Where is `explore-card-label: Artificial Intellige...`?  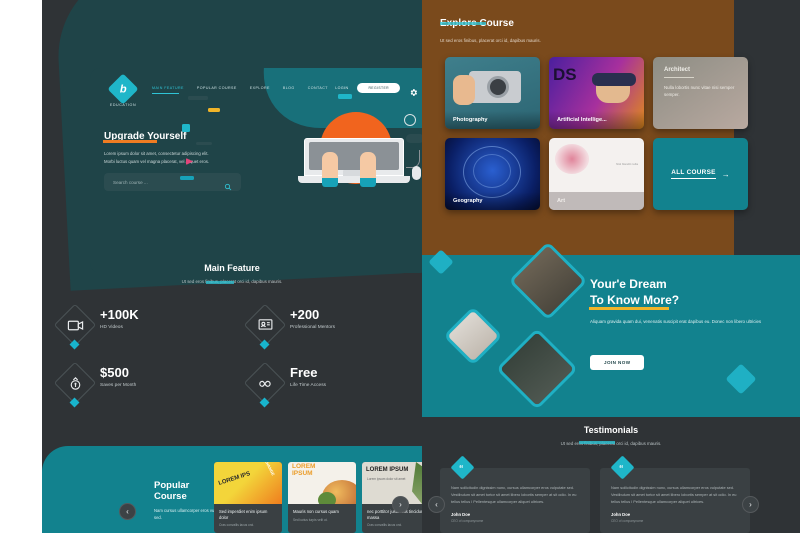 explore-card-label: Artificial Intellige... is located at coordinates (596, 120).